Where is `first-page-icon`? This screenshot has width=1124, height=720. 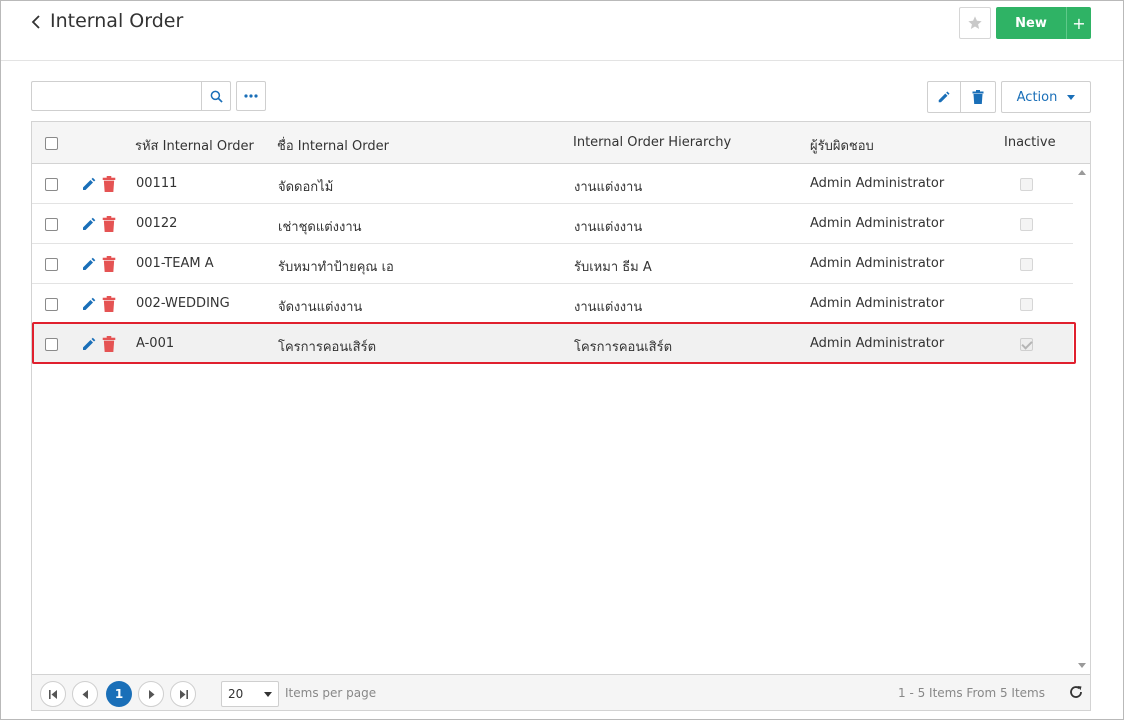
first-page-icon is located at coordinates (52, 694).